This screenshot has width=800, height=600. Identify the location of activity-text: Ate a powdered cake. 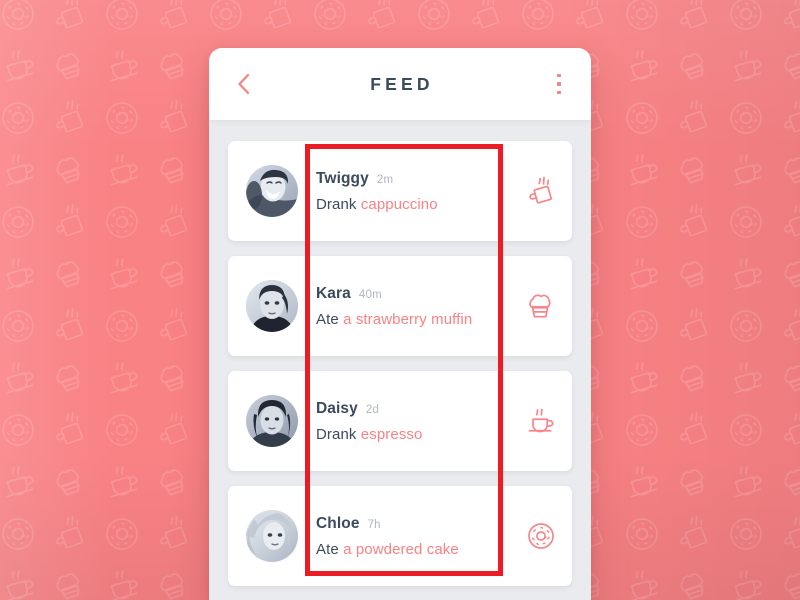
(413, 549).